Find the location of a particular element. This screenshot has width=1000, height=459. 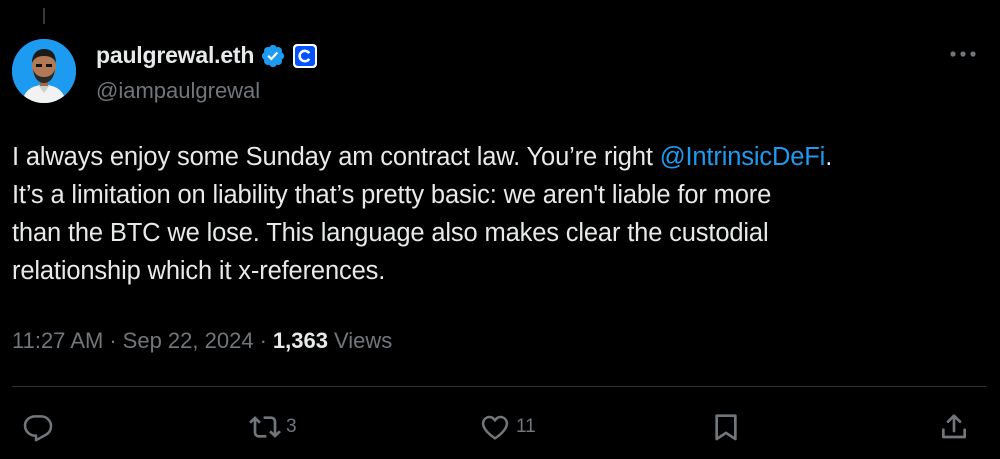

author-display-name: paulgrewal.eth is located at coordinates (175, 55).